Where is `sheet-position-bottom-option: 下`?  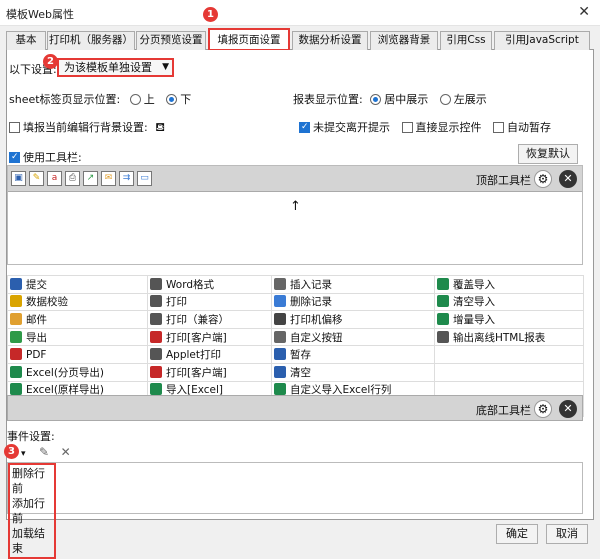
sheet-position-bottom-option: 下 is located at coordinates (178, 99).